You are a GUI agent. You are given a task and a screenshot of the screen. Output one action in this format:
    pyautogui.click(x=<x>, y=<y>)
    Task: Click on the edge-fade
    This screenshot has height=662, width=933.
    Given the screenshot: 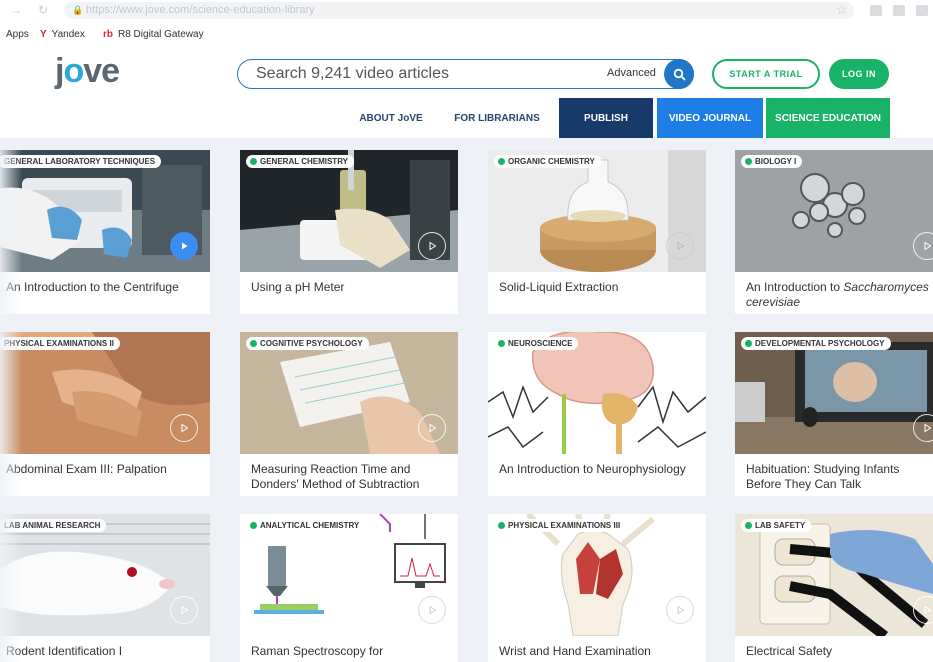 What is the action you would take?
    pyautogui.click(x=11, y=400)
    